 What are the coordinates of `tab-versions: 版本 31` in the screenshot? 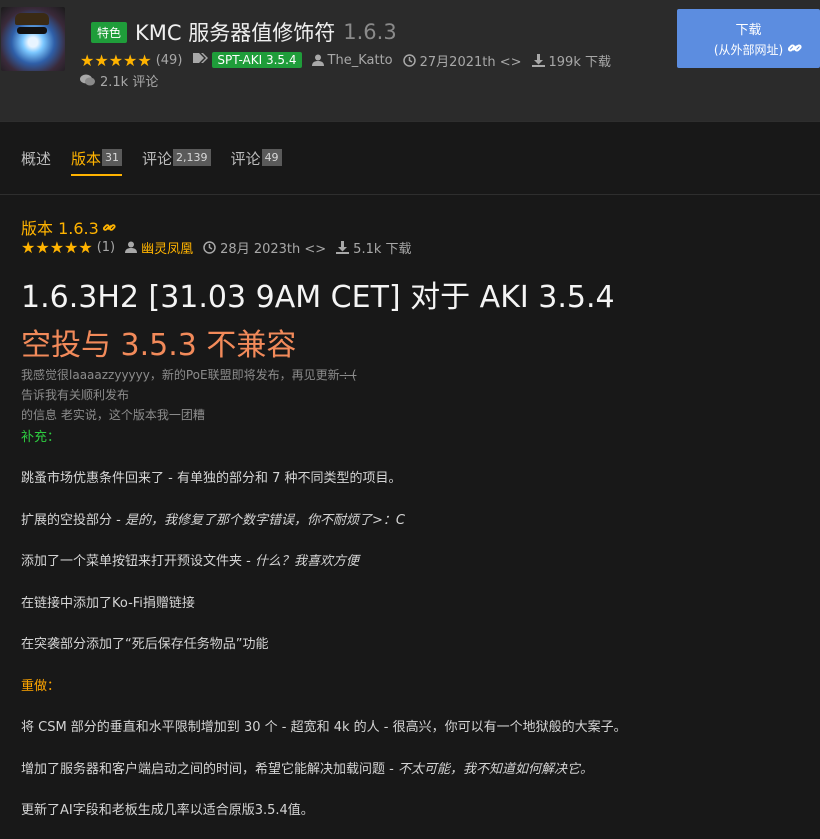 It's located at (97, 162).